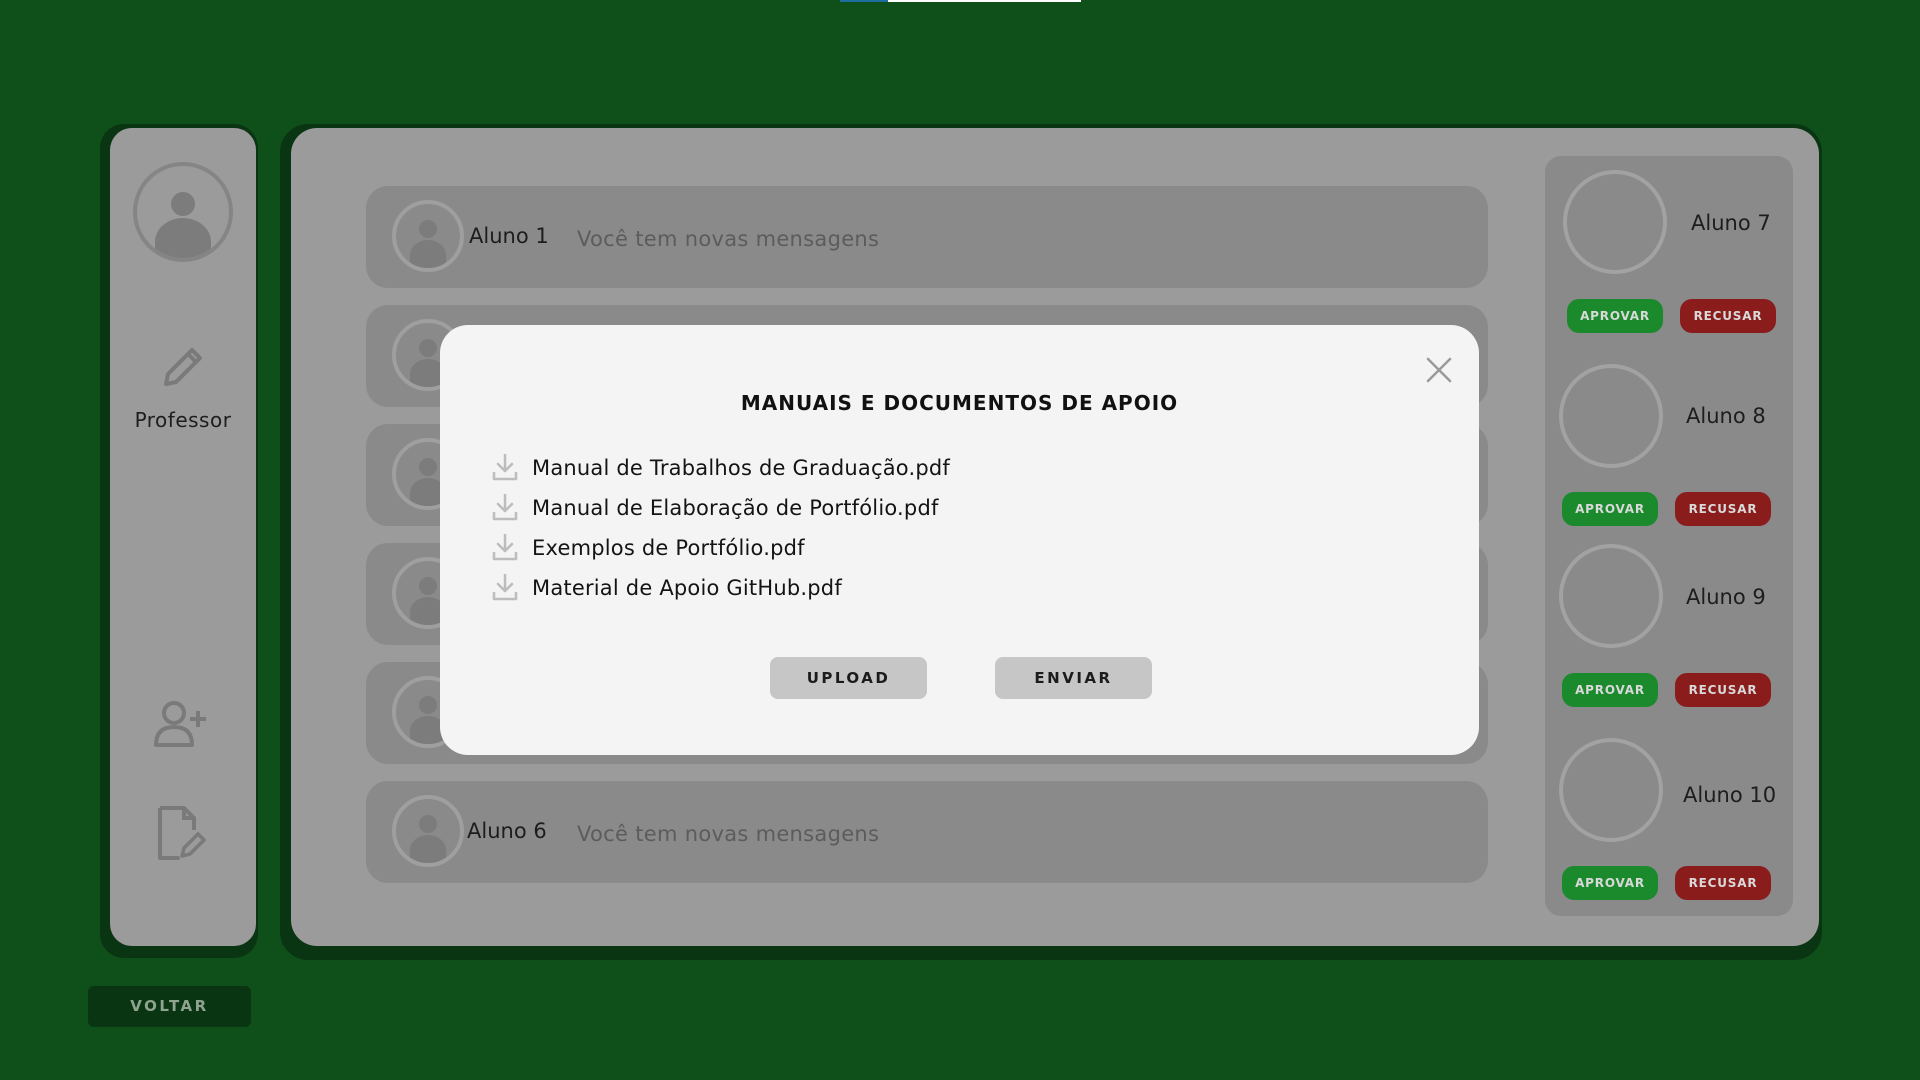 This screenshot has height=1080, width=1920. Describe the element at coordinates (864, 1) in the screenshot. I see `top-progress-segment` at that location.